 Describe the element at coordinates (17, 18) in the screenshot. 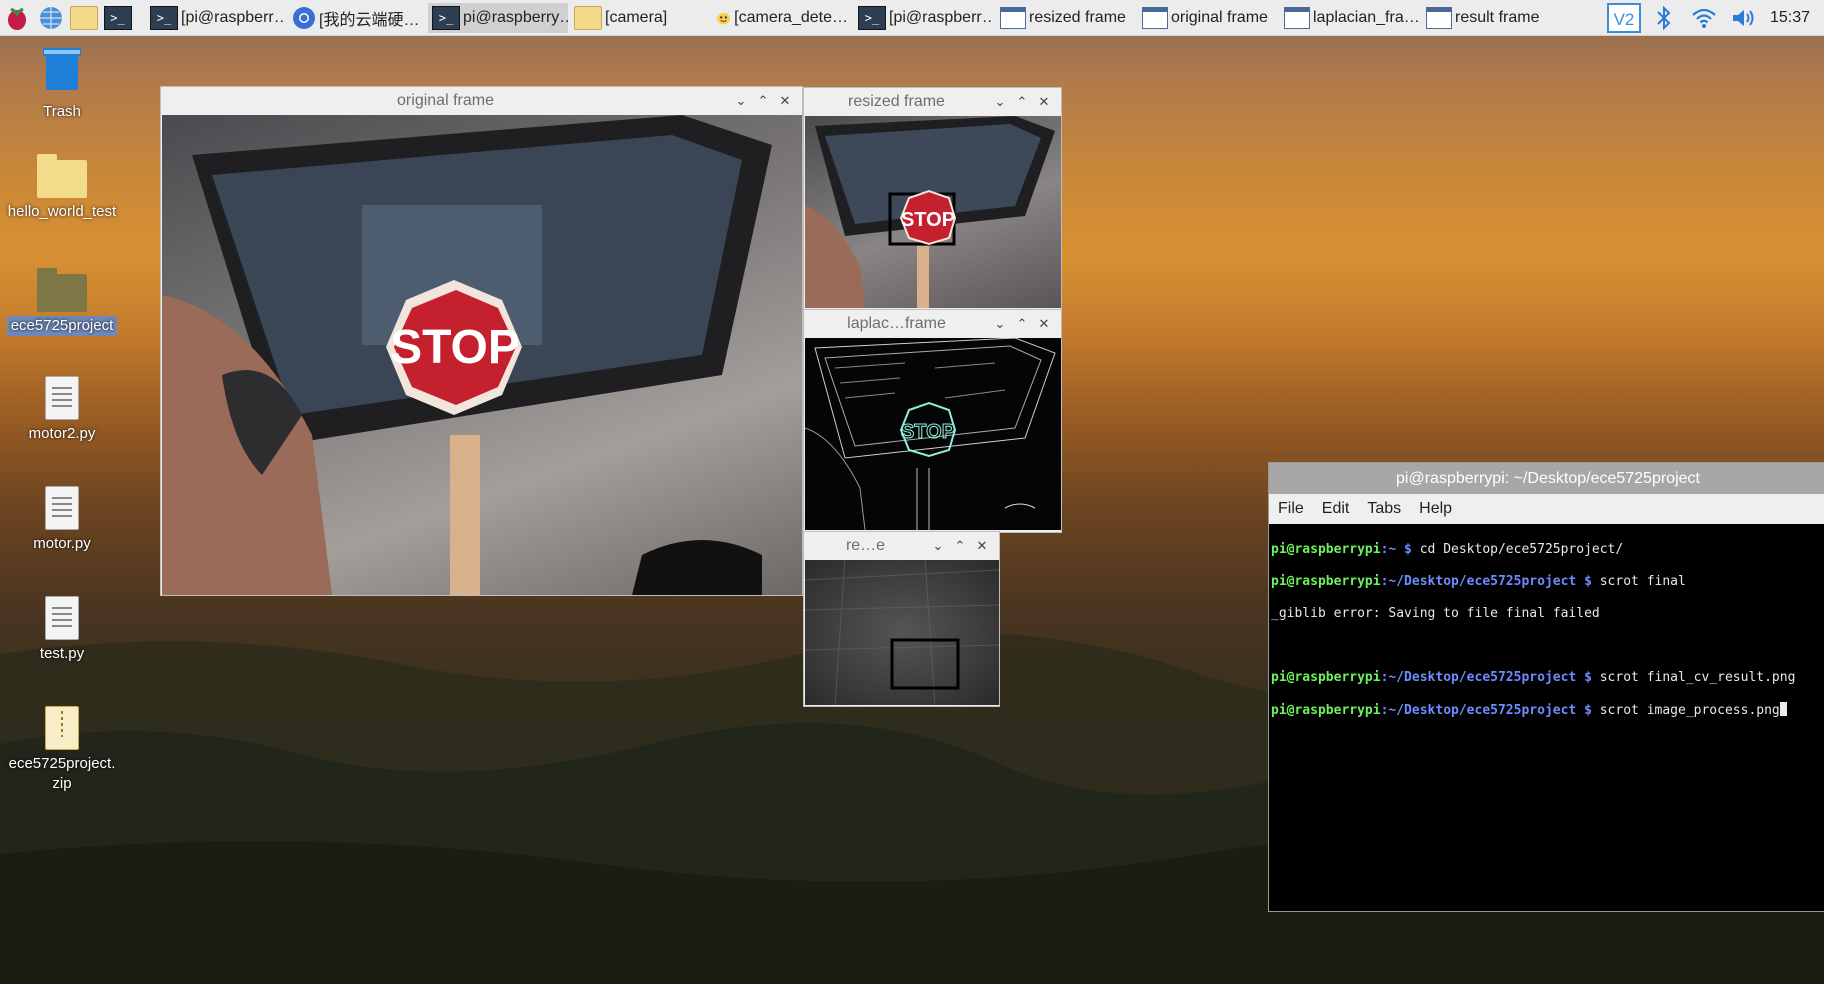

I see `raspberry-menu-button` at that location.